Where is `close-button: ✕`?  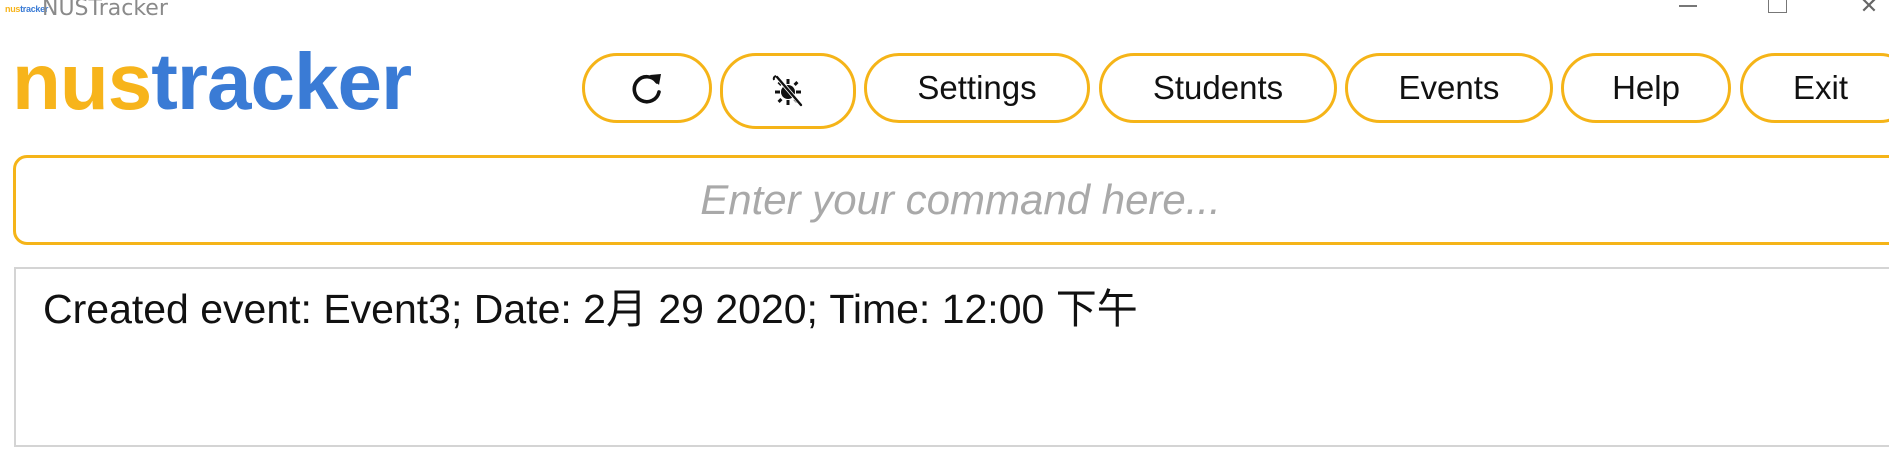
close-button: ✕ is located at coordinates (1869, 9).